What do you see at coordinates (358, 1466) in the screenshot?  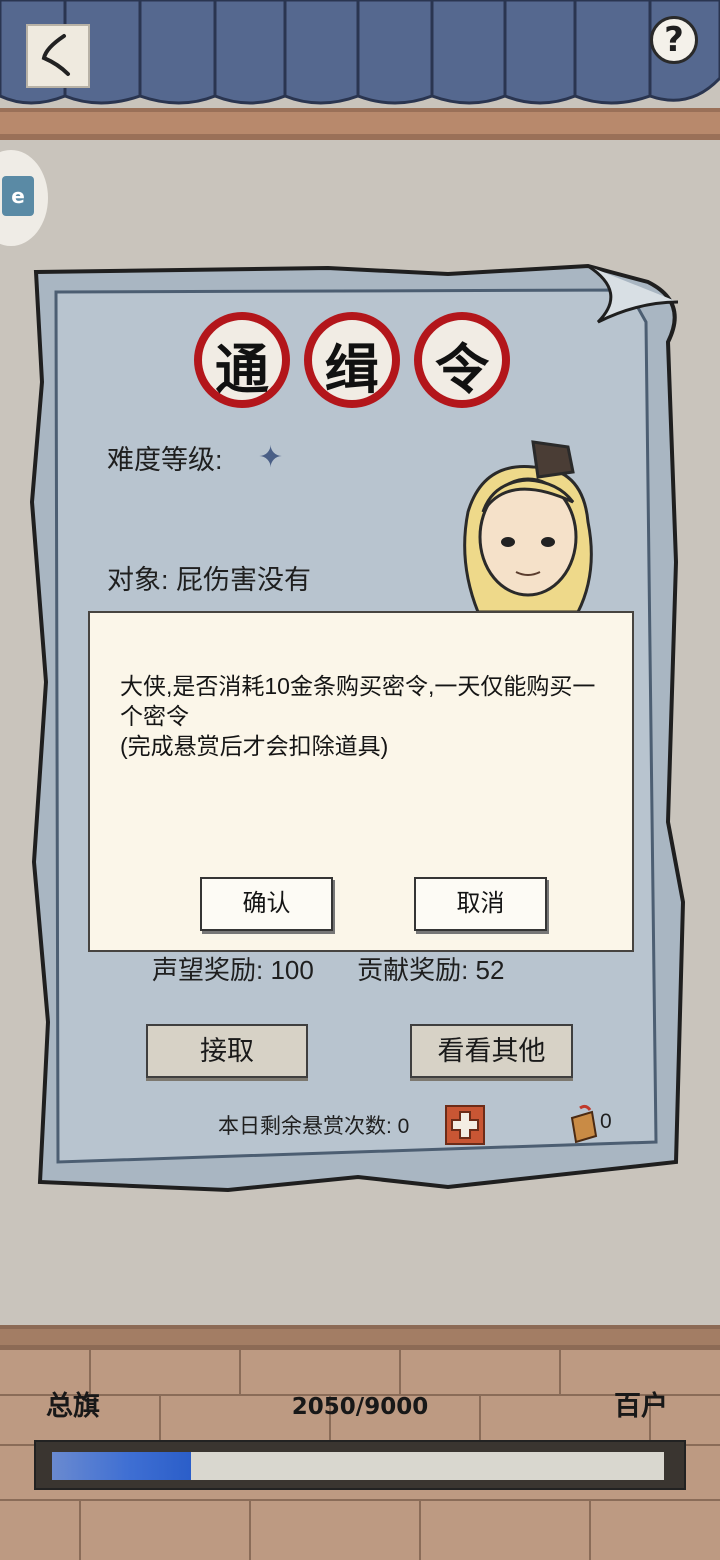 I see `rank-progress-track` at bounding box center [358, 1466].